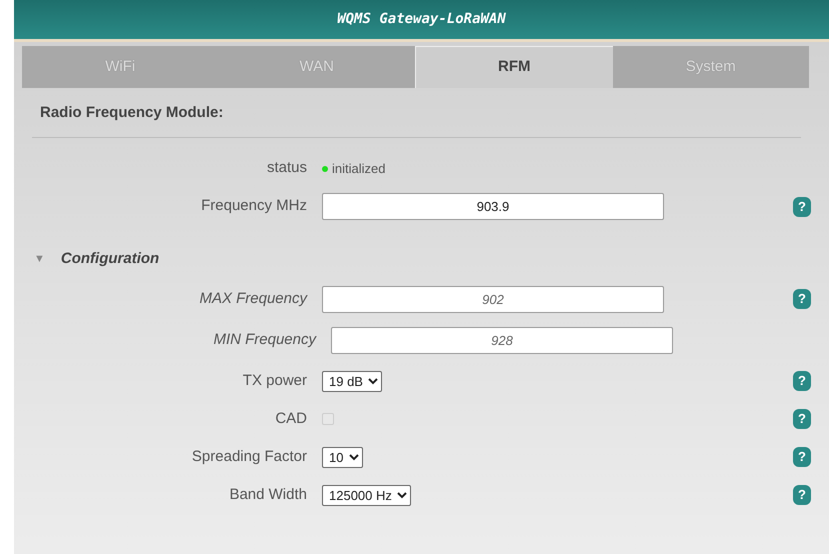  I want to click on input-field: 903.9, so click(493, 206).